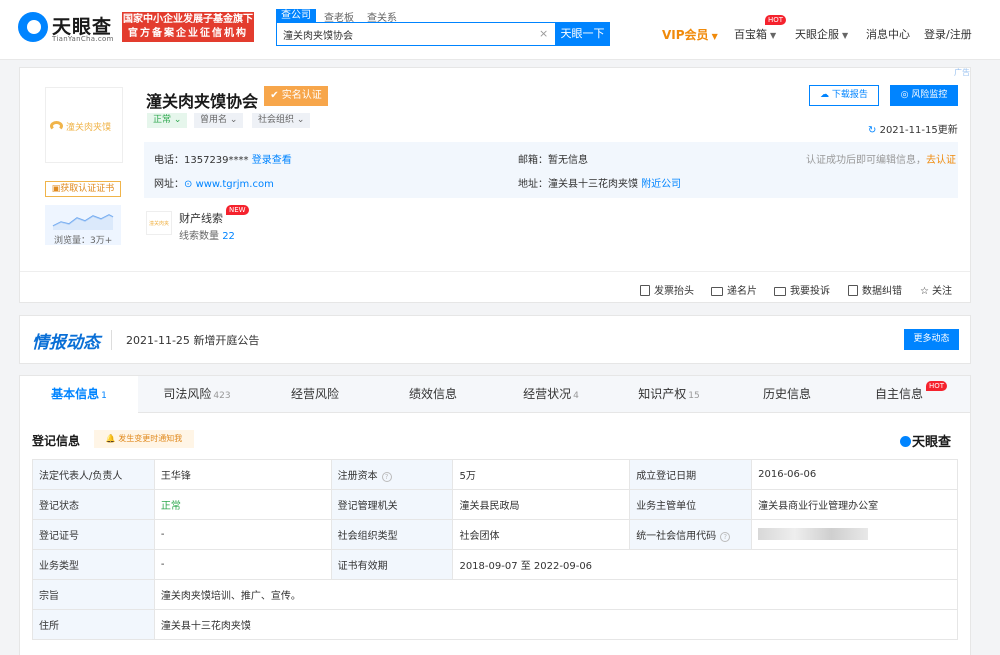 The image size is (1000, 655). What do you see at coordinates (568, 160) in the screenshot?
I see `email-value: 暂无信息` at bounding box center [568, 160].